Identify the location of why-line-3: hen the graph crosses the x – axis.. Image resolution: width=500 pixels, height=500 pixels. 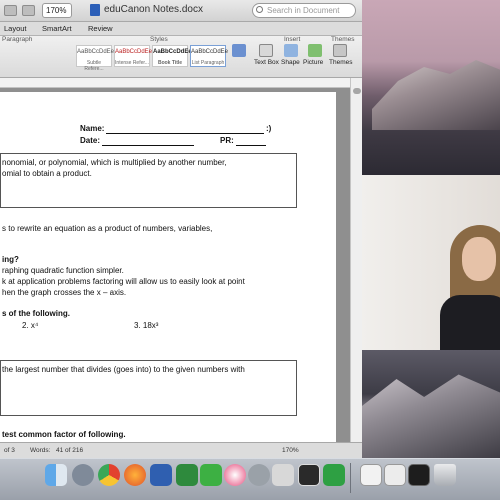
(64, 292).